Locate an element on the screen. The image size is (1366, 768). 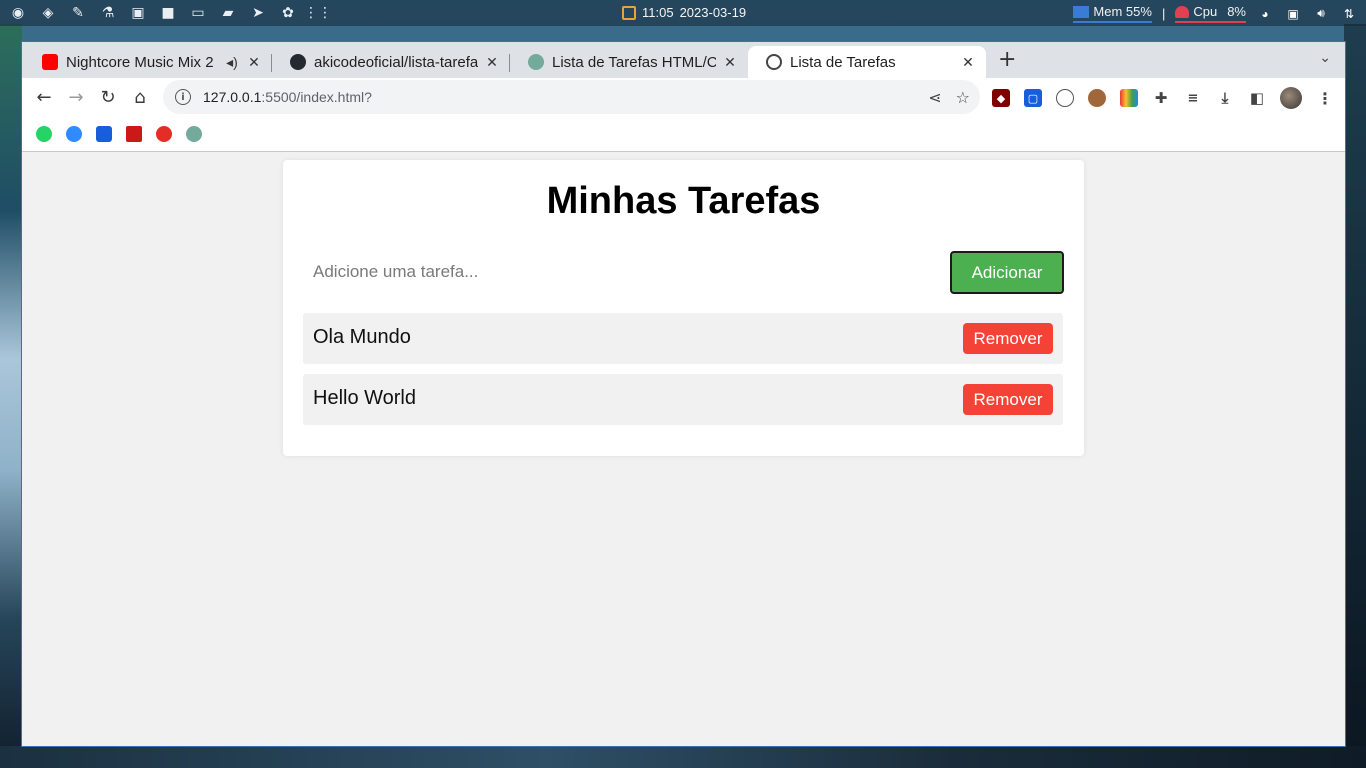
profile-avatar is located at coordinates (1291, 98).